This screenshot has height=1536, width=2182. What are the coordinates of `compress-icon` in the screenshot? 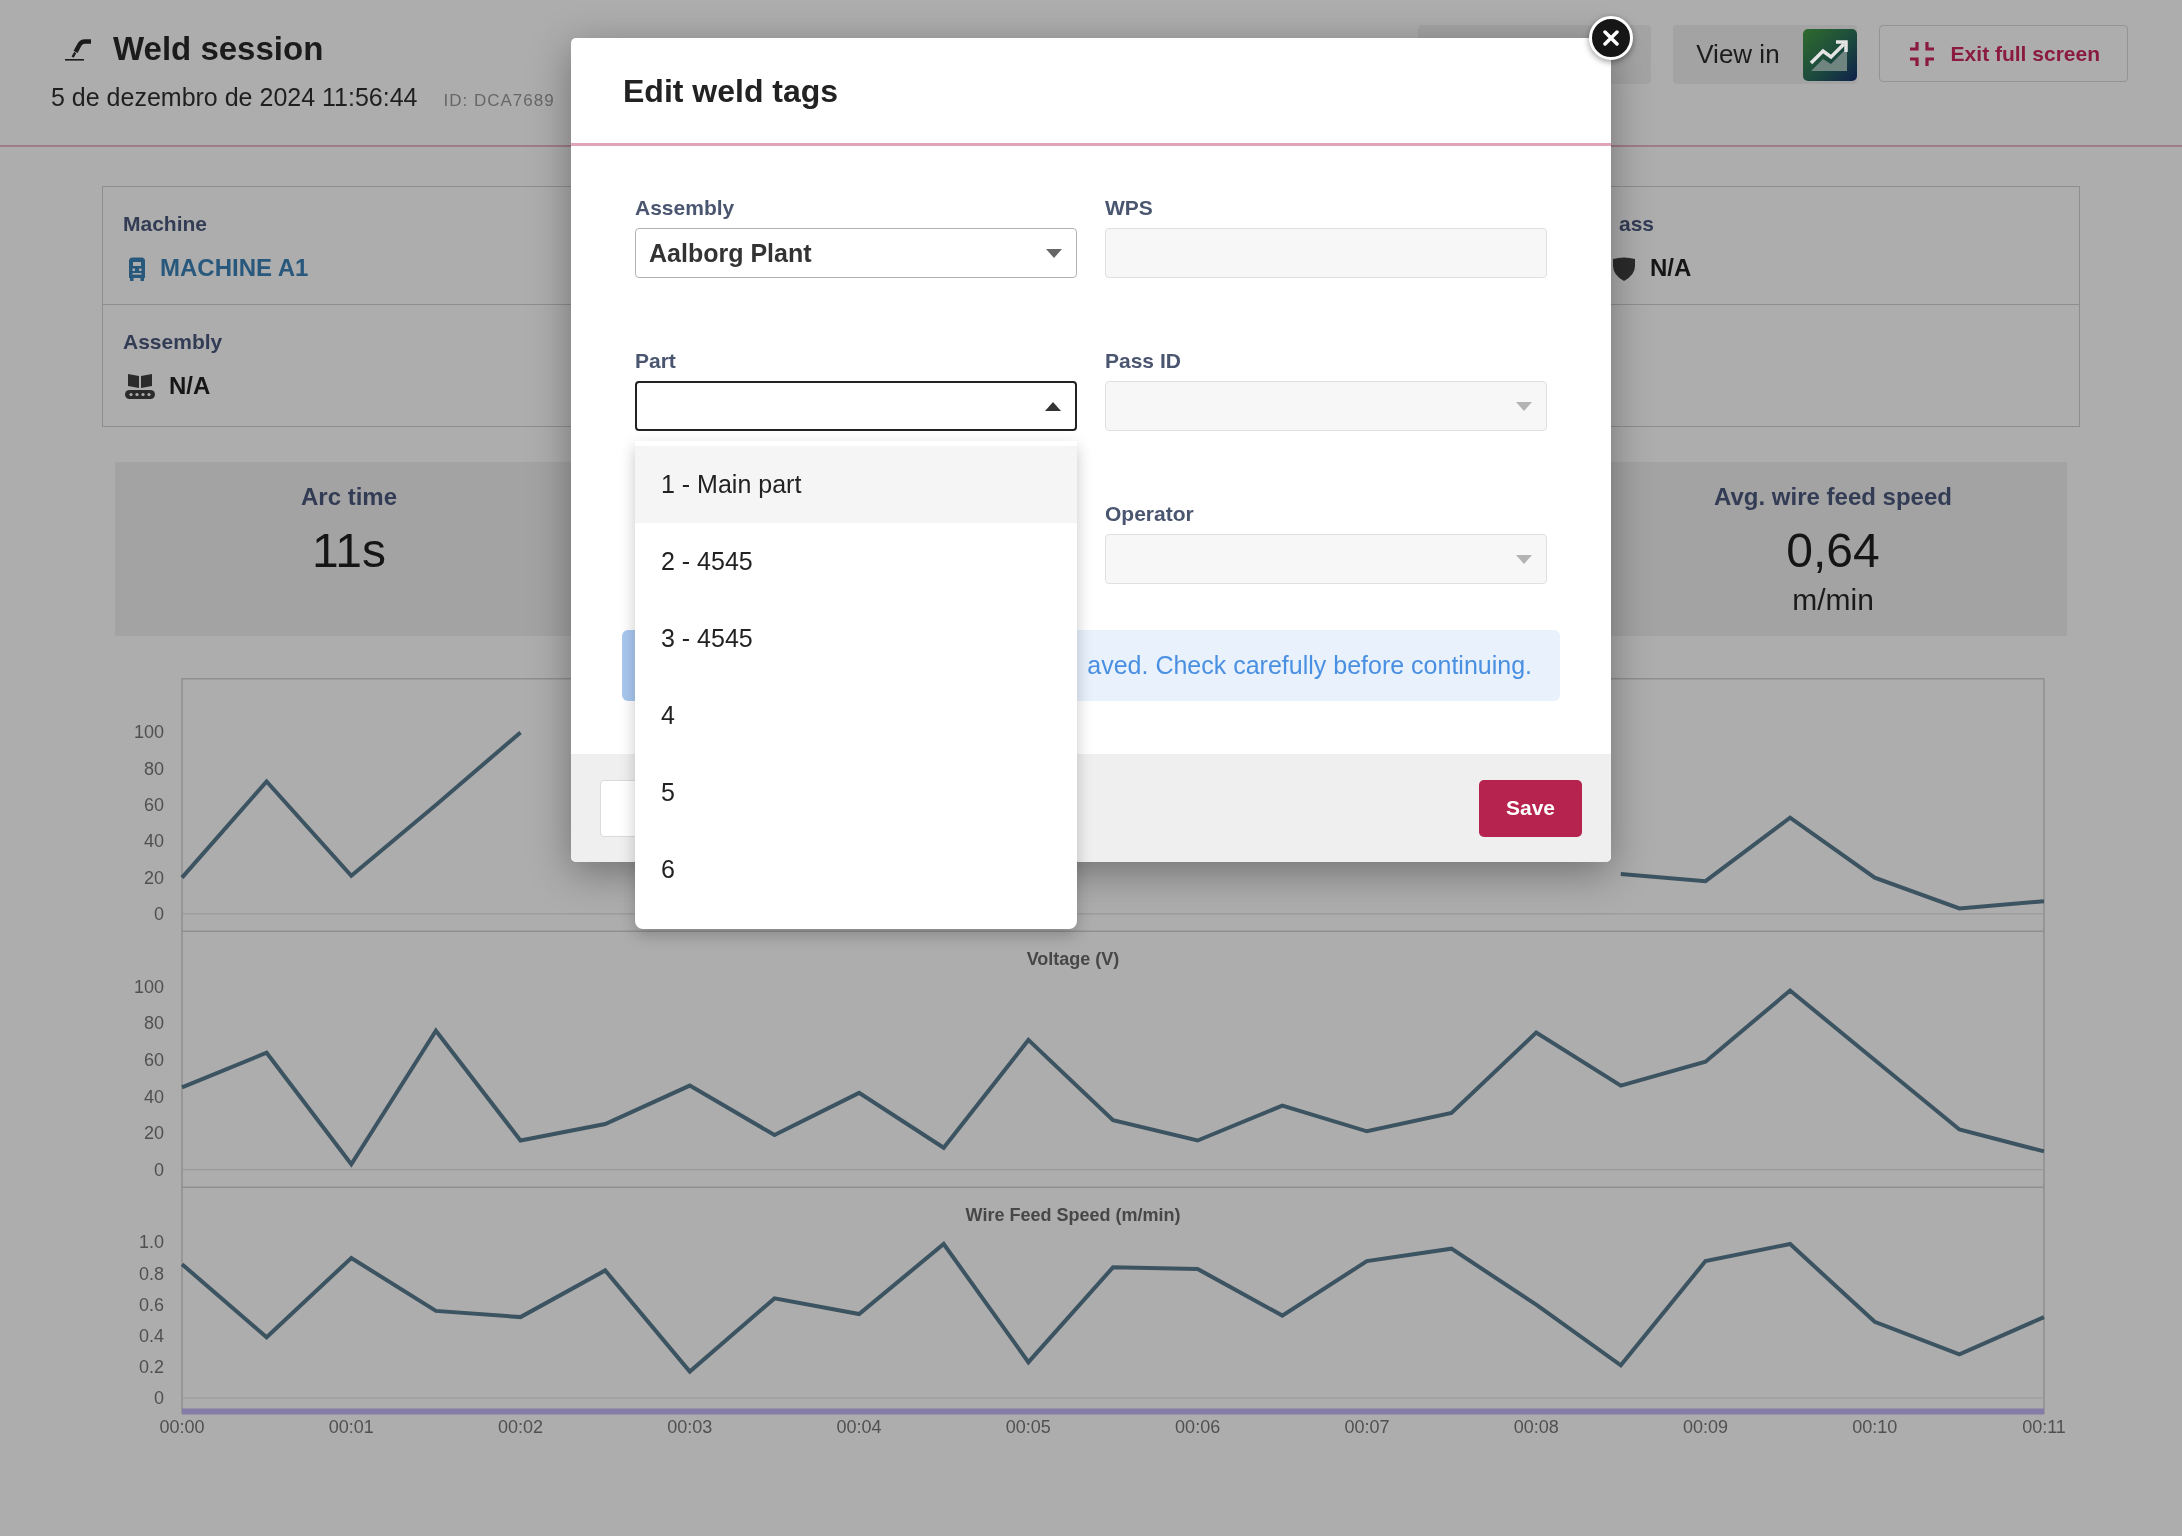 It's located at (1921, 53).